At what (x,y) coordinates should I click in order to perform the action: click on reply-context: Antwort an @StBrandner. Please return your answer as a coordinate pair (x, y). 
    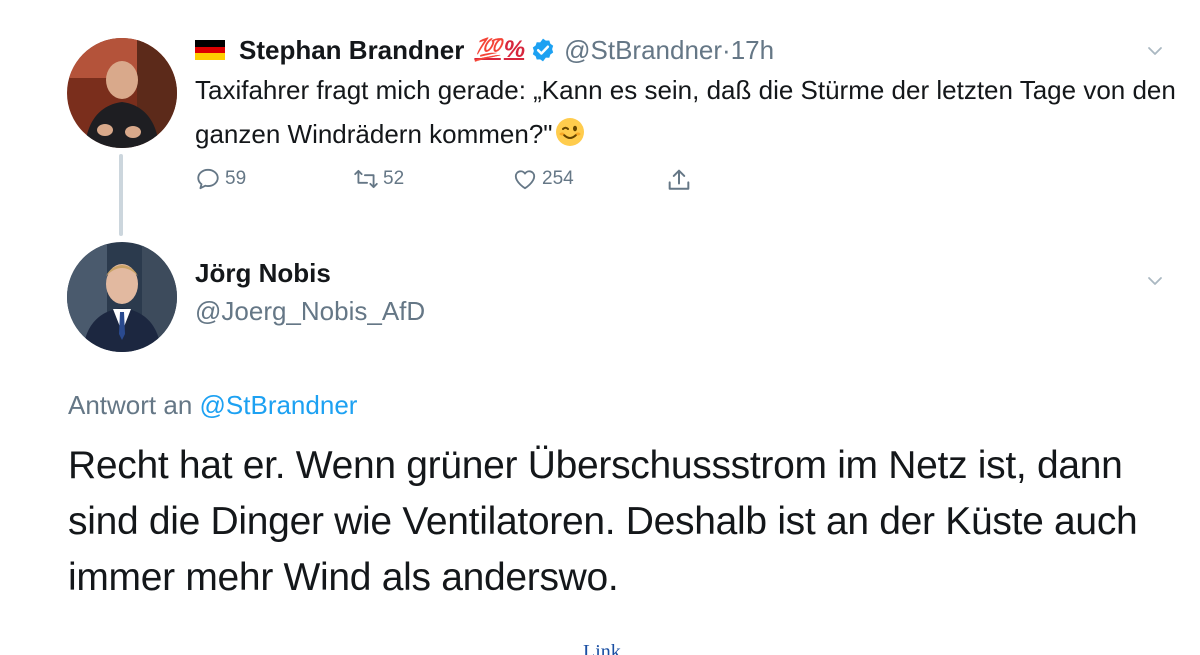
    Looking at the image, I should click on (212, 405).